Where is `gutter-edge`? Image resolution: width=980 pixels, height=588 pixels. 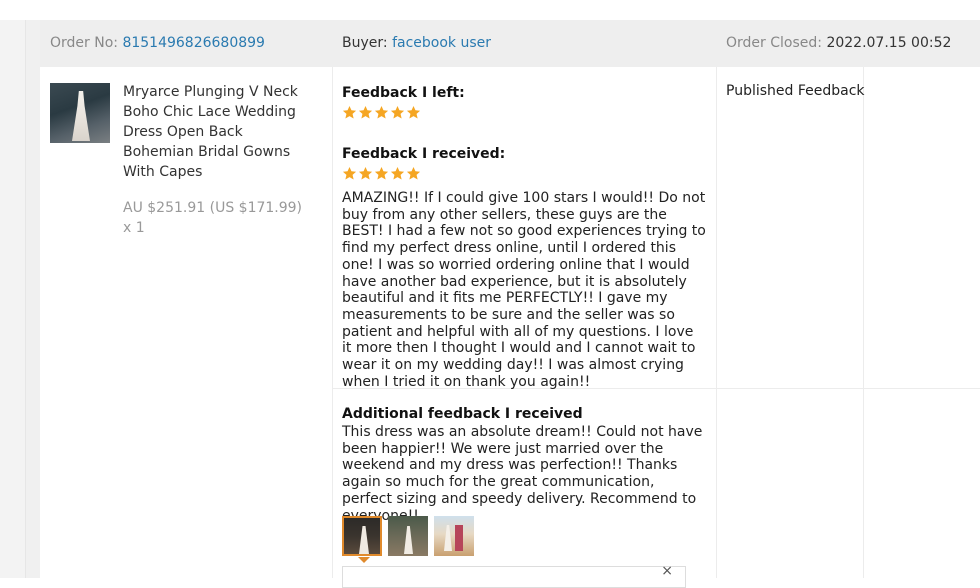
gutter-edge is located at coordinates (13, 299).